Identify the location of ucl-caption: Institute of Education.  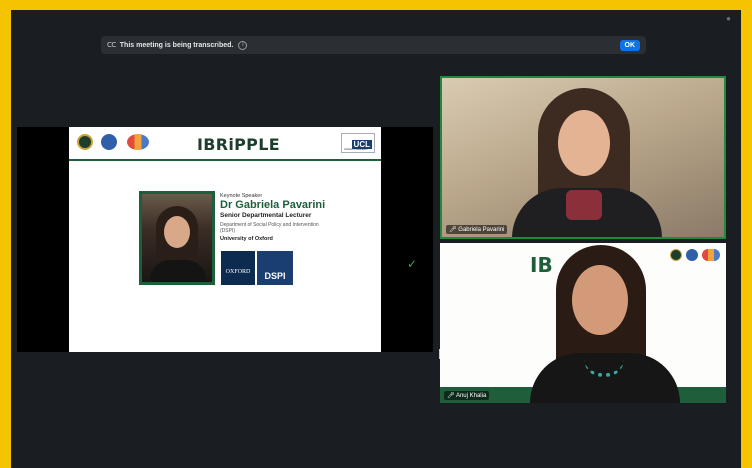
(356, 149).